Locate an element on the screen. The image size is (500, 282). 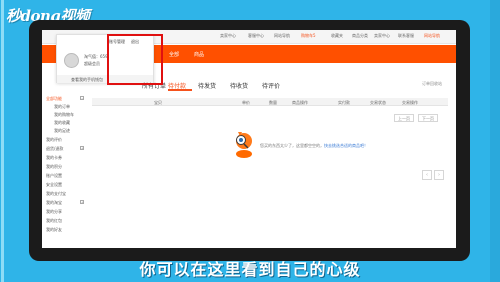
sidebar-item-friends: 我的好友 is located at coordinates (54, 230).